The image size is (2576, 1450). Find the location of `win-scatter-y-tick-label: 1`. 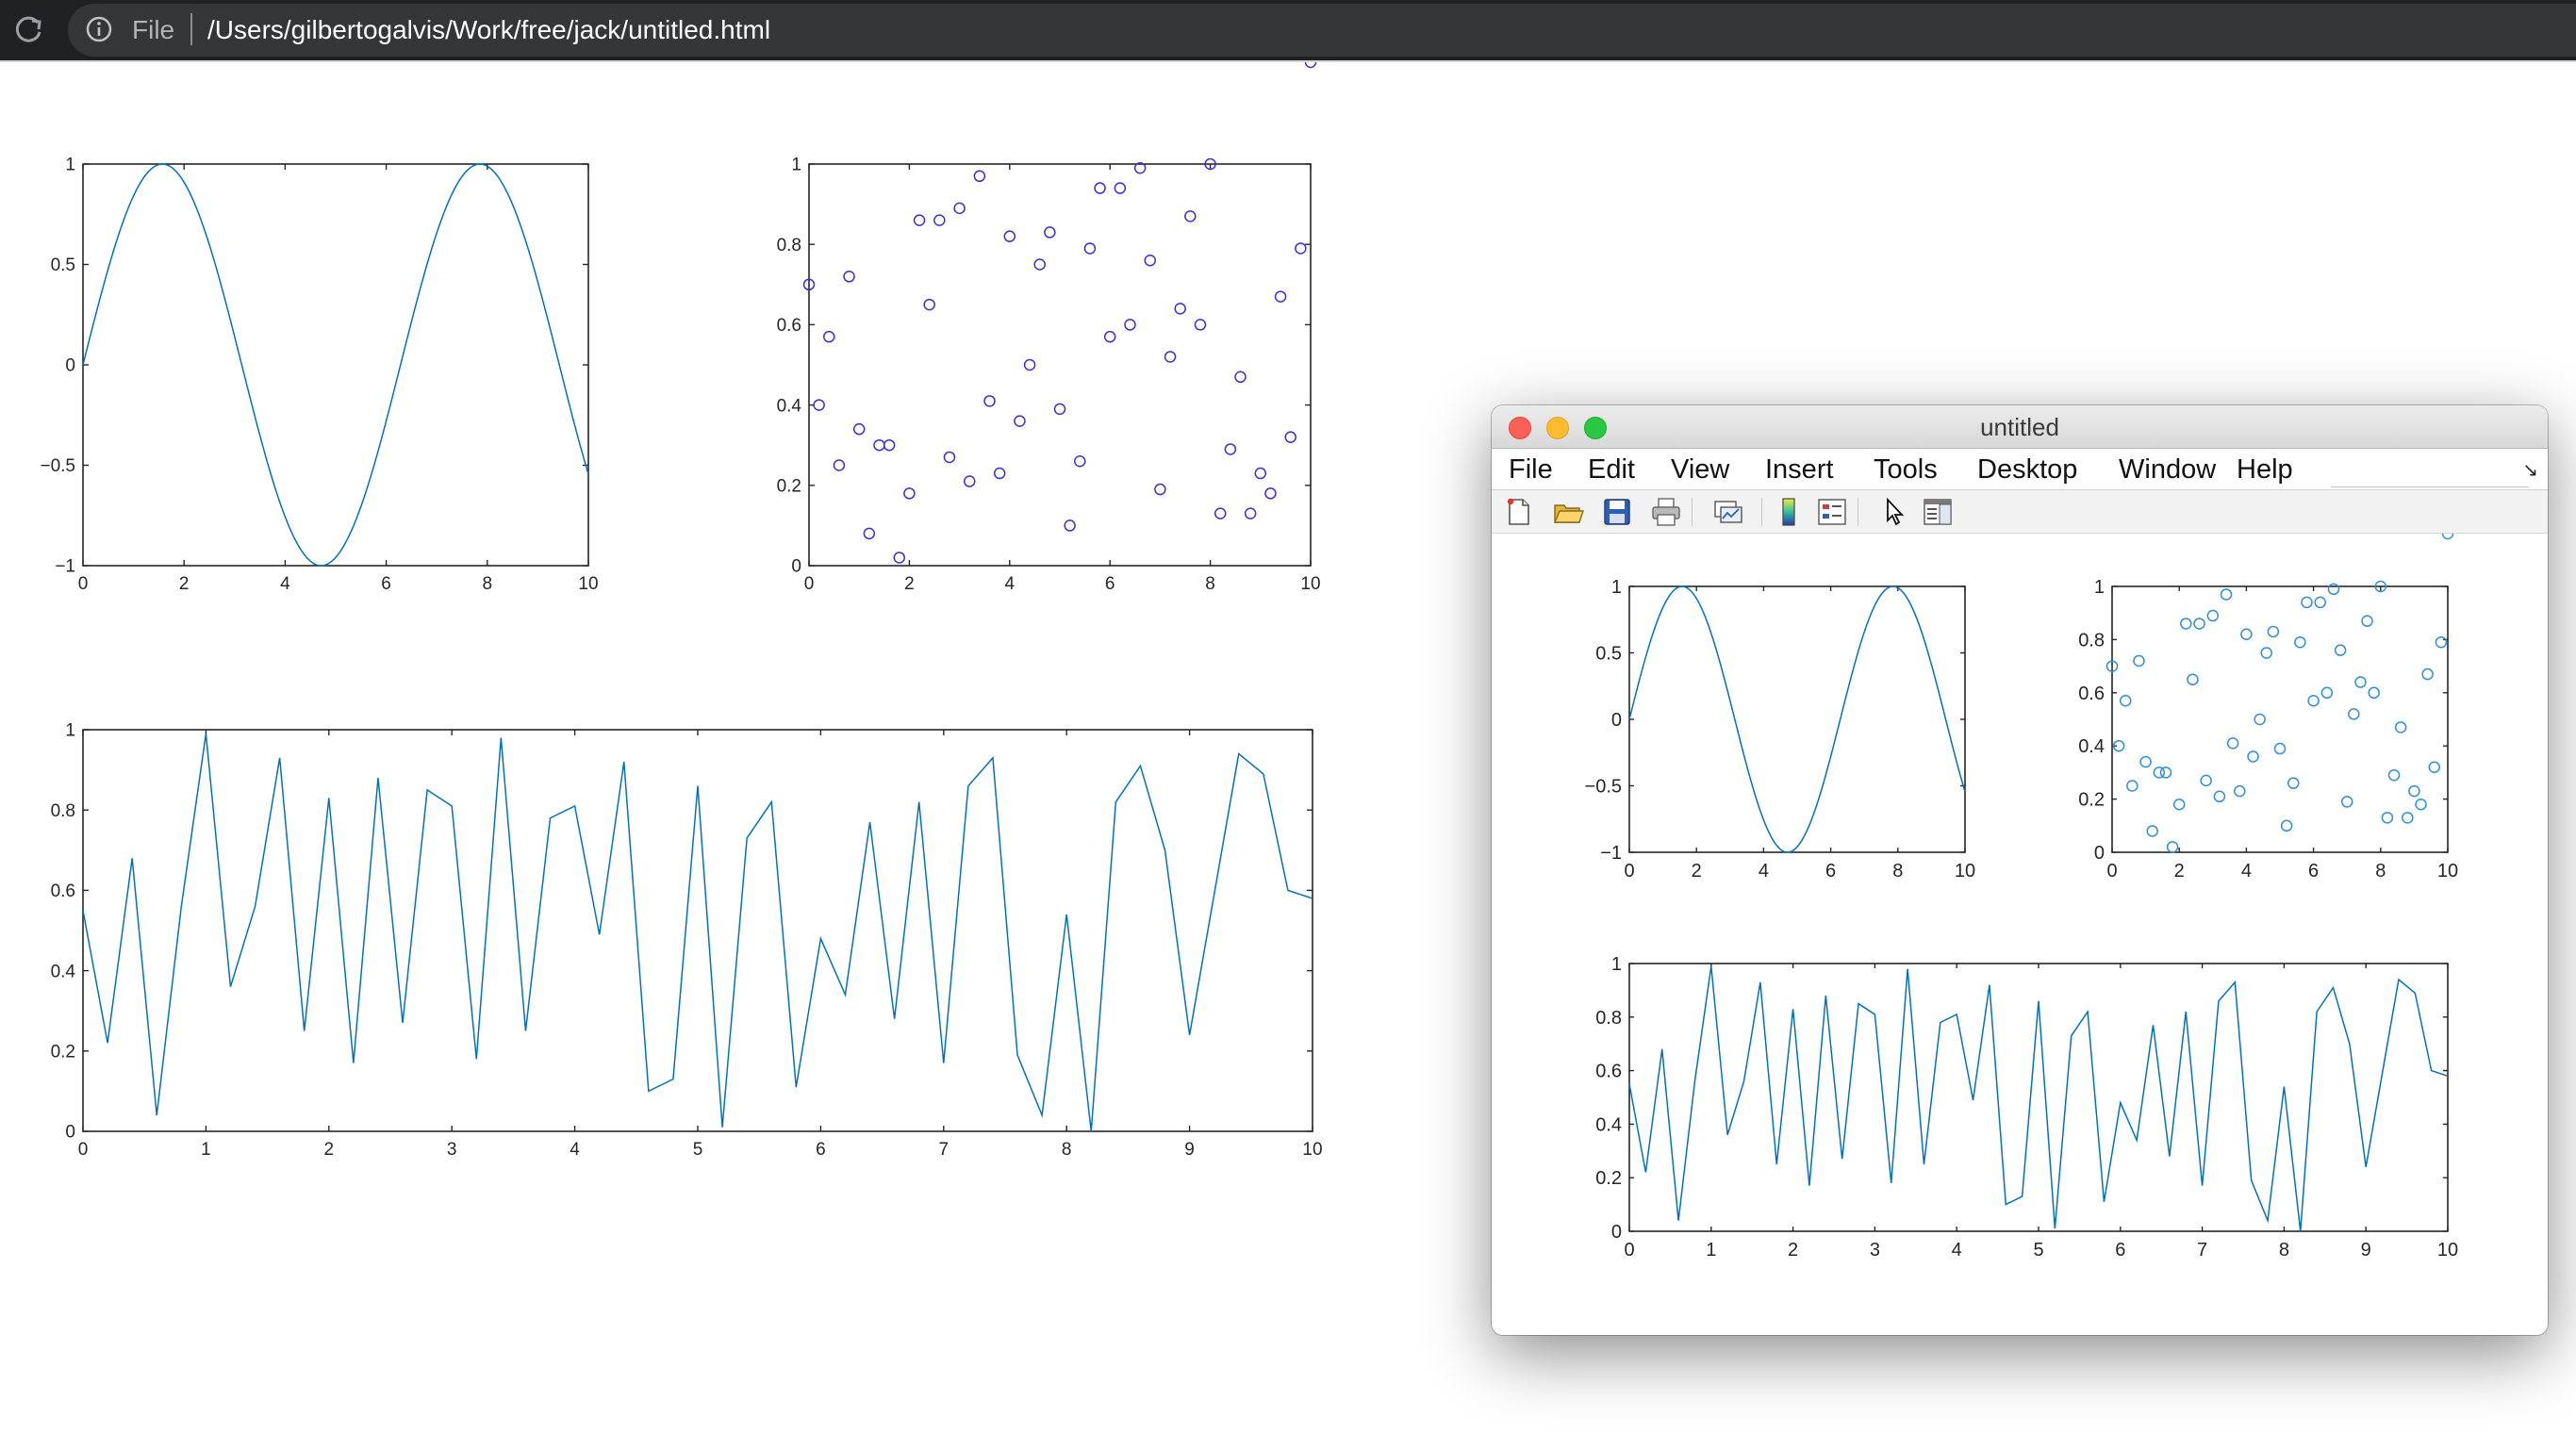

win-scatter-y-tick-label: 1 is located at coordinates (2099, 587).